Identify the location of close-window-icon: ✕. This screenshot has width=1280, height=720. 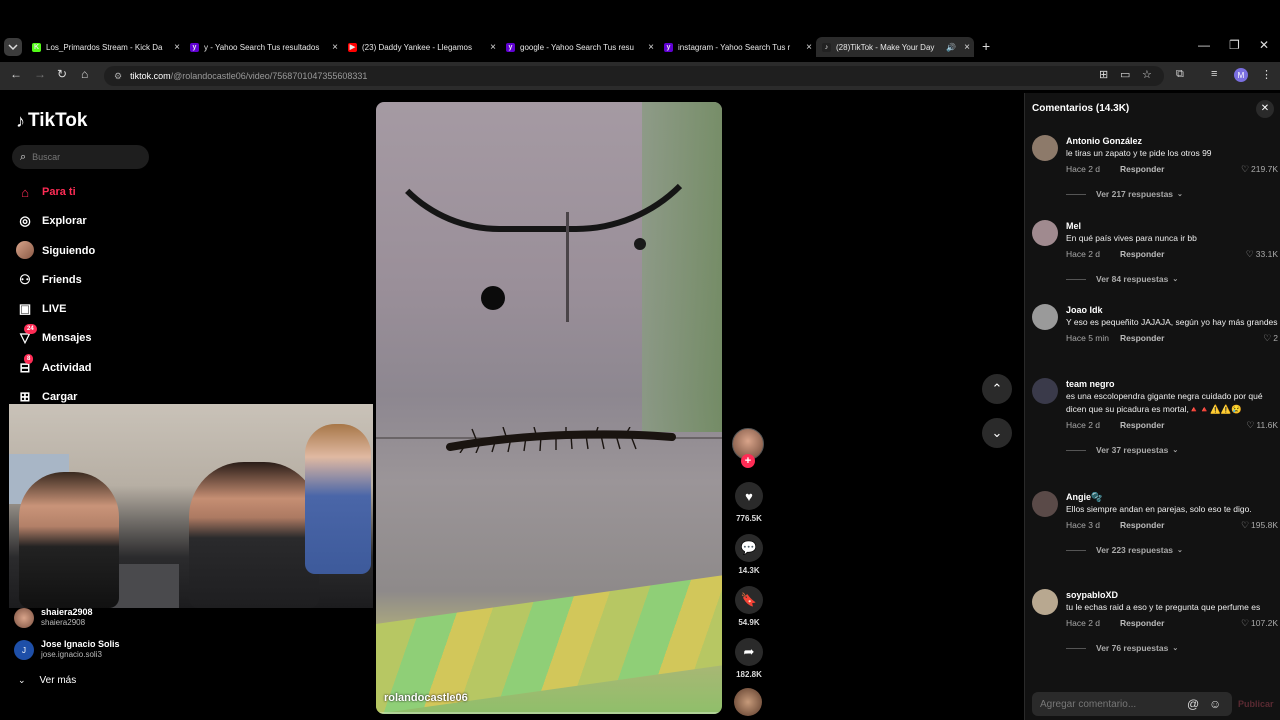
(1264, 45).